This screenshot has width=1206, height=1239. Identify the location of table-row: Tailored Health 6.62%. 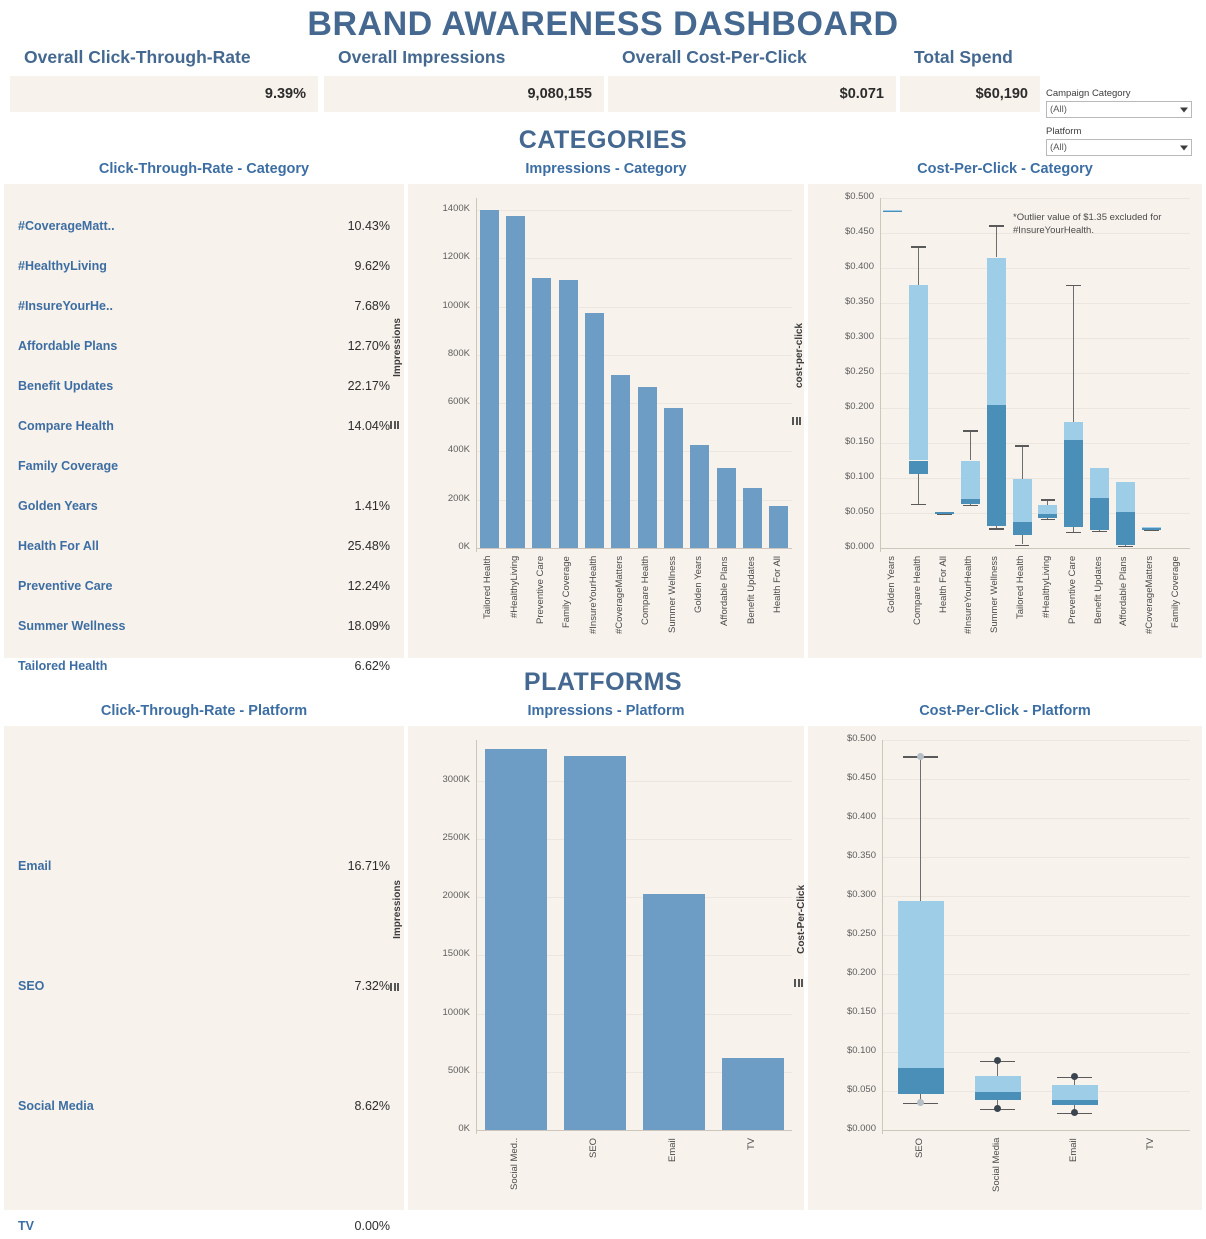
(204, 666).